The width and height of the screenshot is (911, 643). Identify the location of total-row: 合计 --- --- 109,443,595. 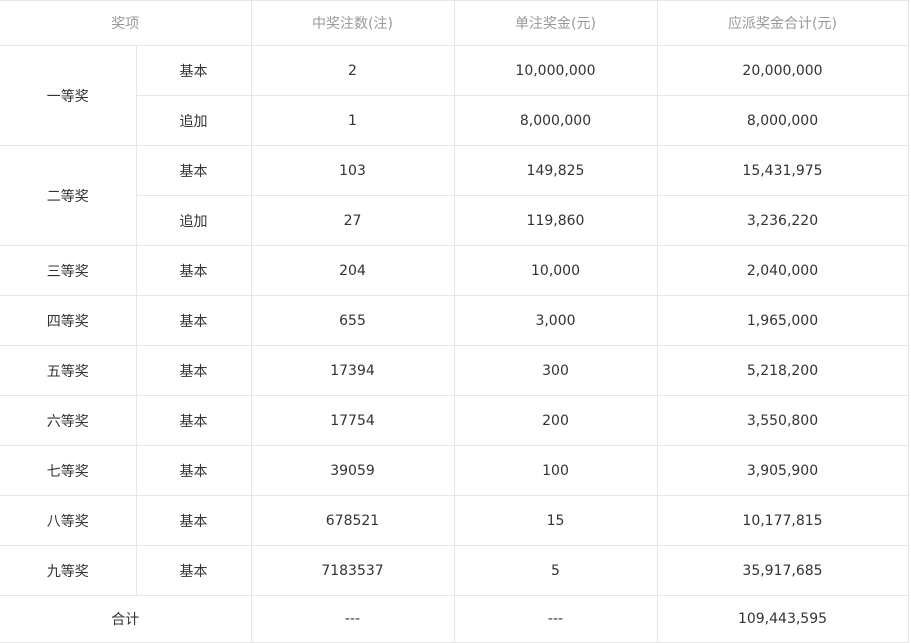
(454, 619).